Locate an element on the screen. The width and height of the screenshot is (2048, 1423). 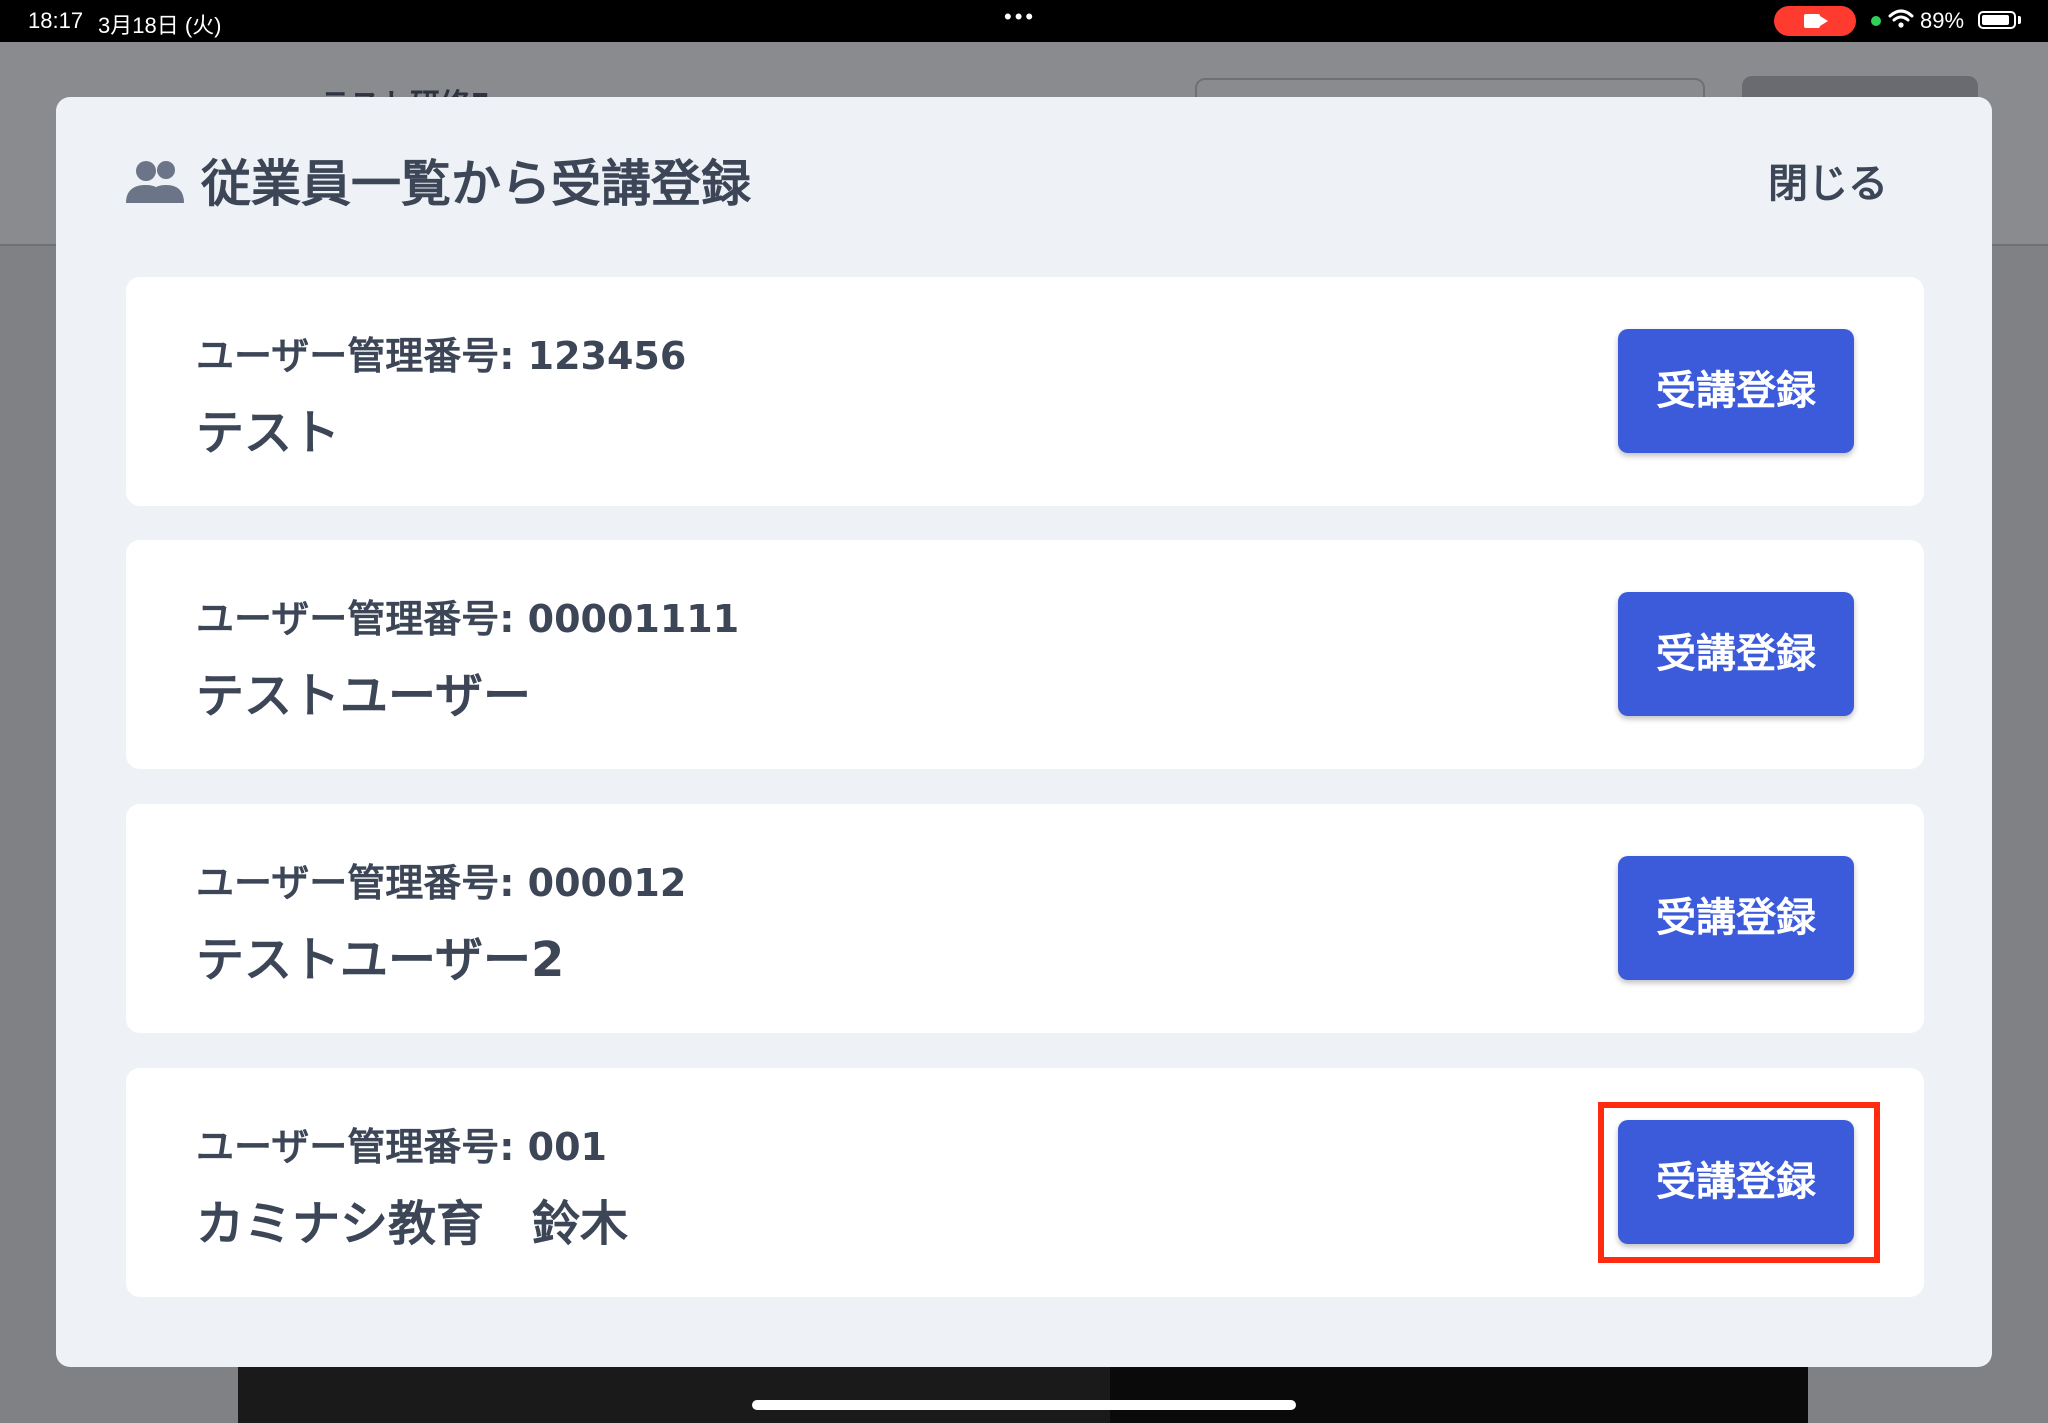
user-card: ユーザー管理番号: 123456 テスト 受講登録 is located at coordinates (1025, 391).